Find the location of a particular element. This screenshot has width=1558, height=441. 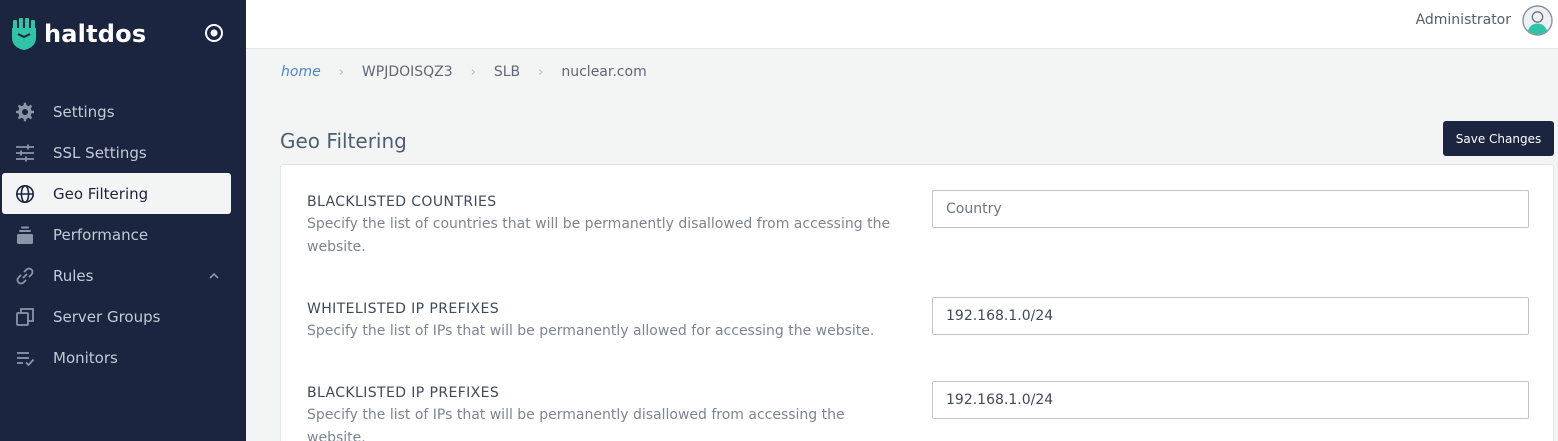

brand: haltdos is located at coordinates (78, 34).